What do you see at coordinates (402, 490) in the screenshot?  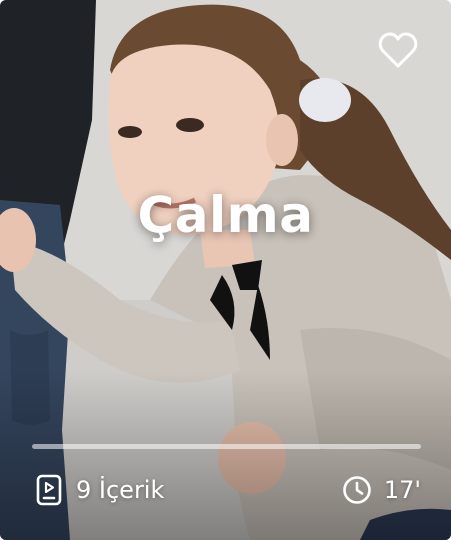 I see `duration-label: 17'` at bounding box center [402, 490].